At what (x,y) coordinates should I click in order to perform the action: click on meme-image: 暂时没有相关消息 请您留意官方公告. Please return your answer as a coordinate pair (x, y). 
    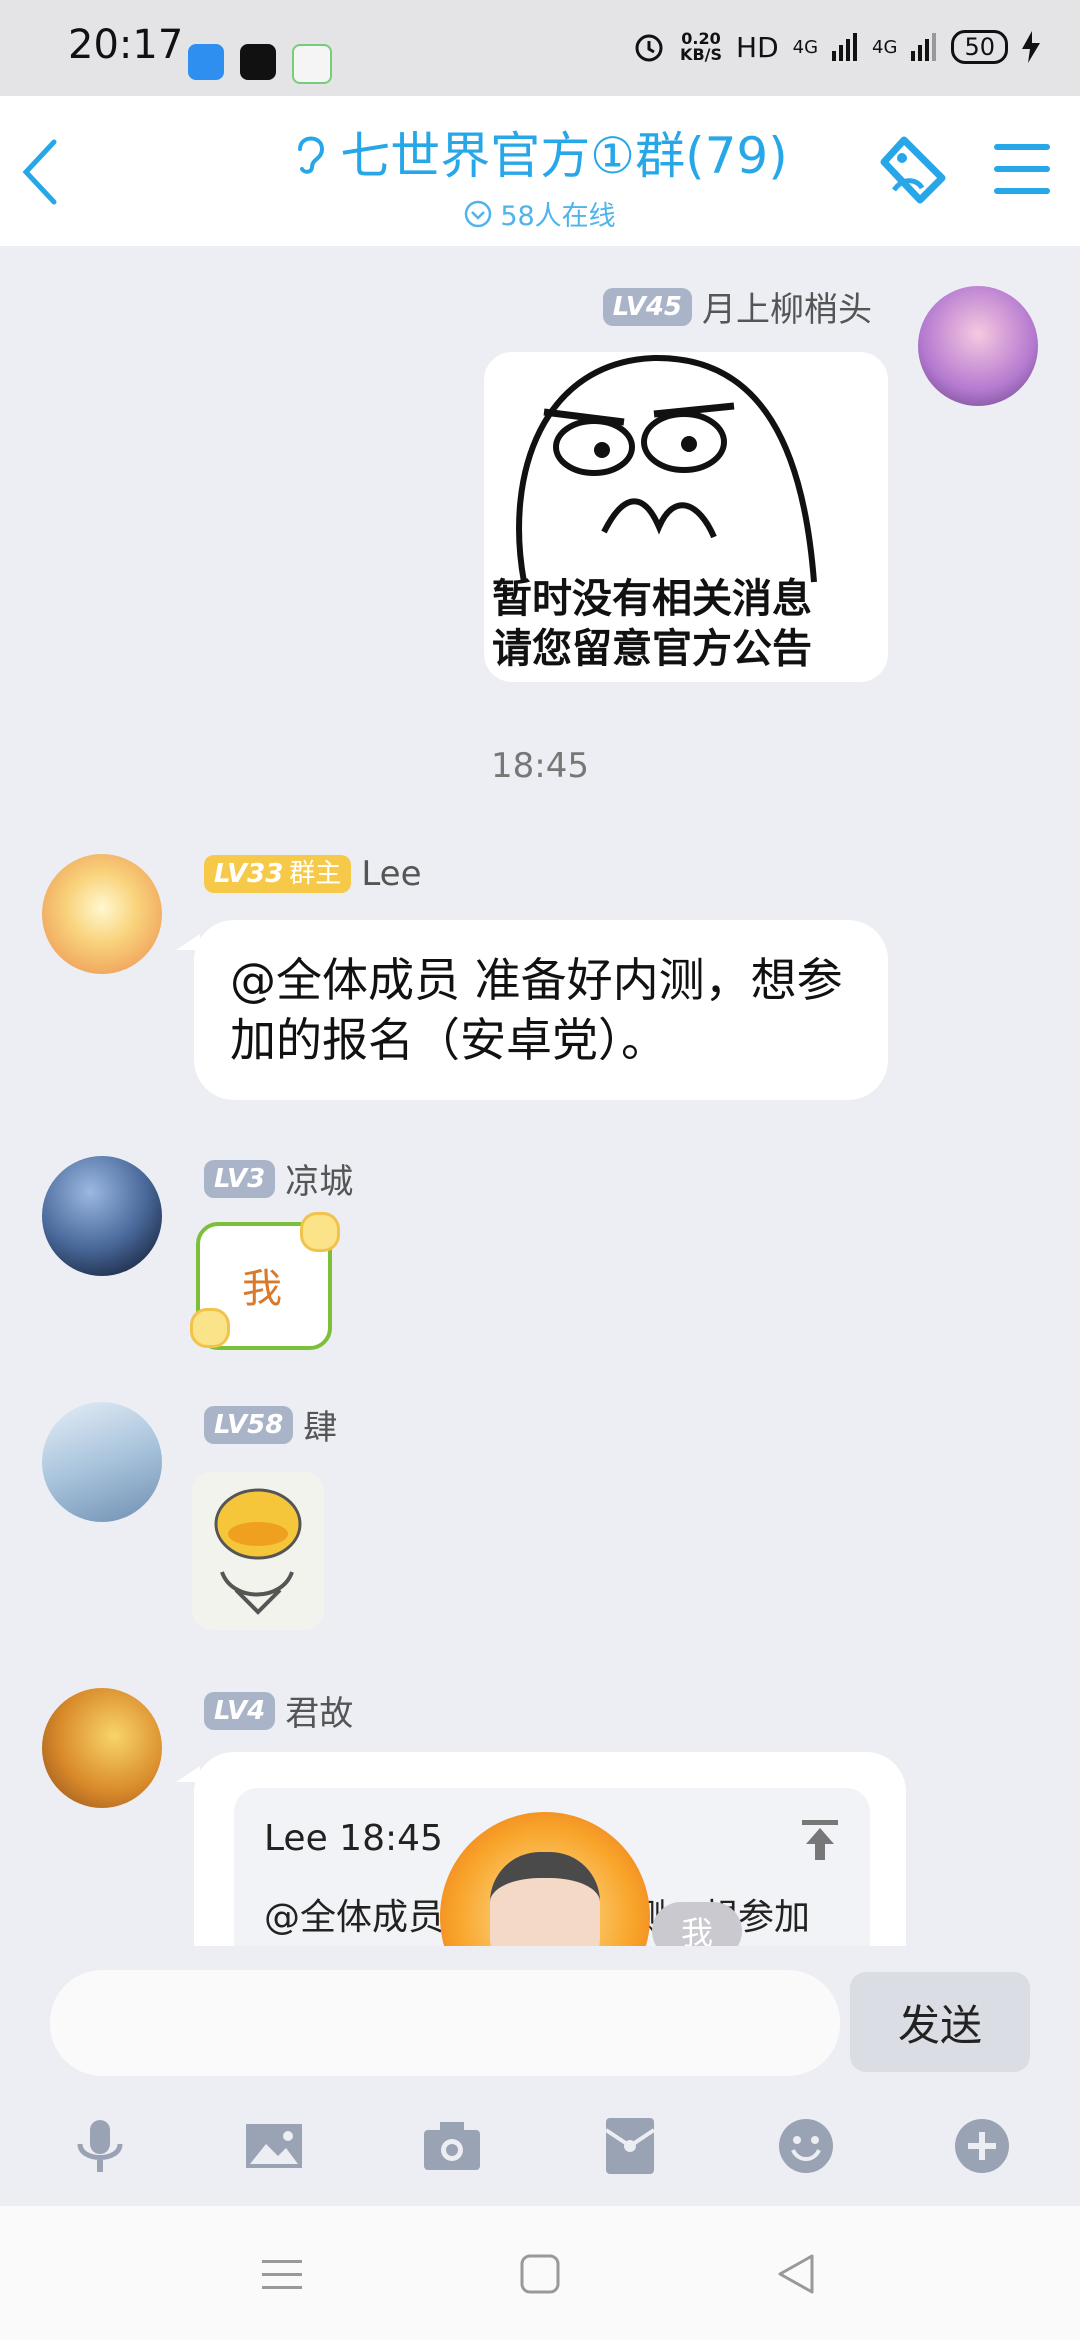
    Looking at the image, I should click on (686, 517).